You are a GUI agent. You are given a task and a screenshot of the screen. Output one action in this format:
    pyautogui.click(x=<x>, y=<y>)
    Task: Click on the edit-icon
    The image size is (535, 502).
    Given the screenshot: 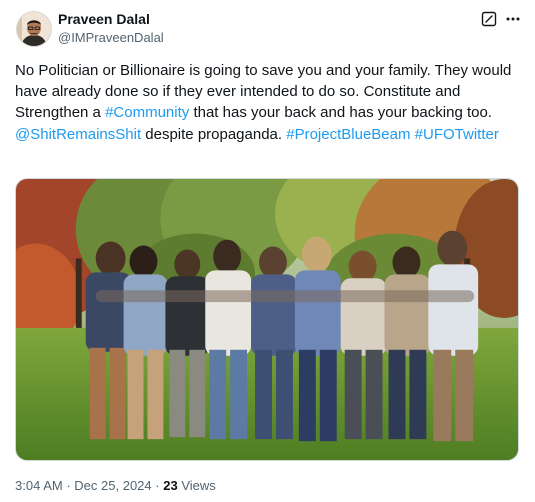 What is the action you would take?
    pyautogui.click(x=489, y=19)
    